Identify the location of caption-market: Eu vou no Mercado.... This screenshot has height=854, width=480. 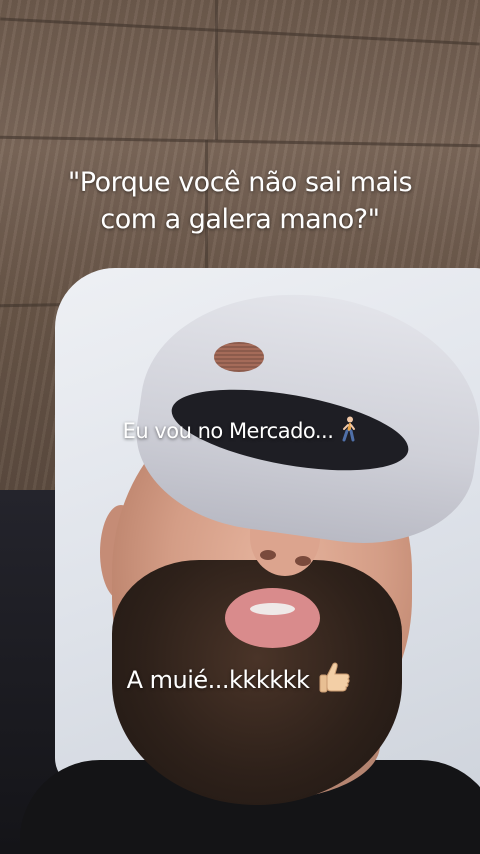
(240, 430).